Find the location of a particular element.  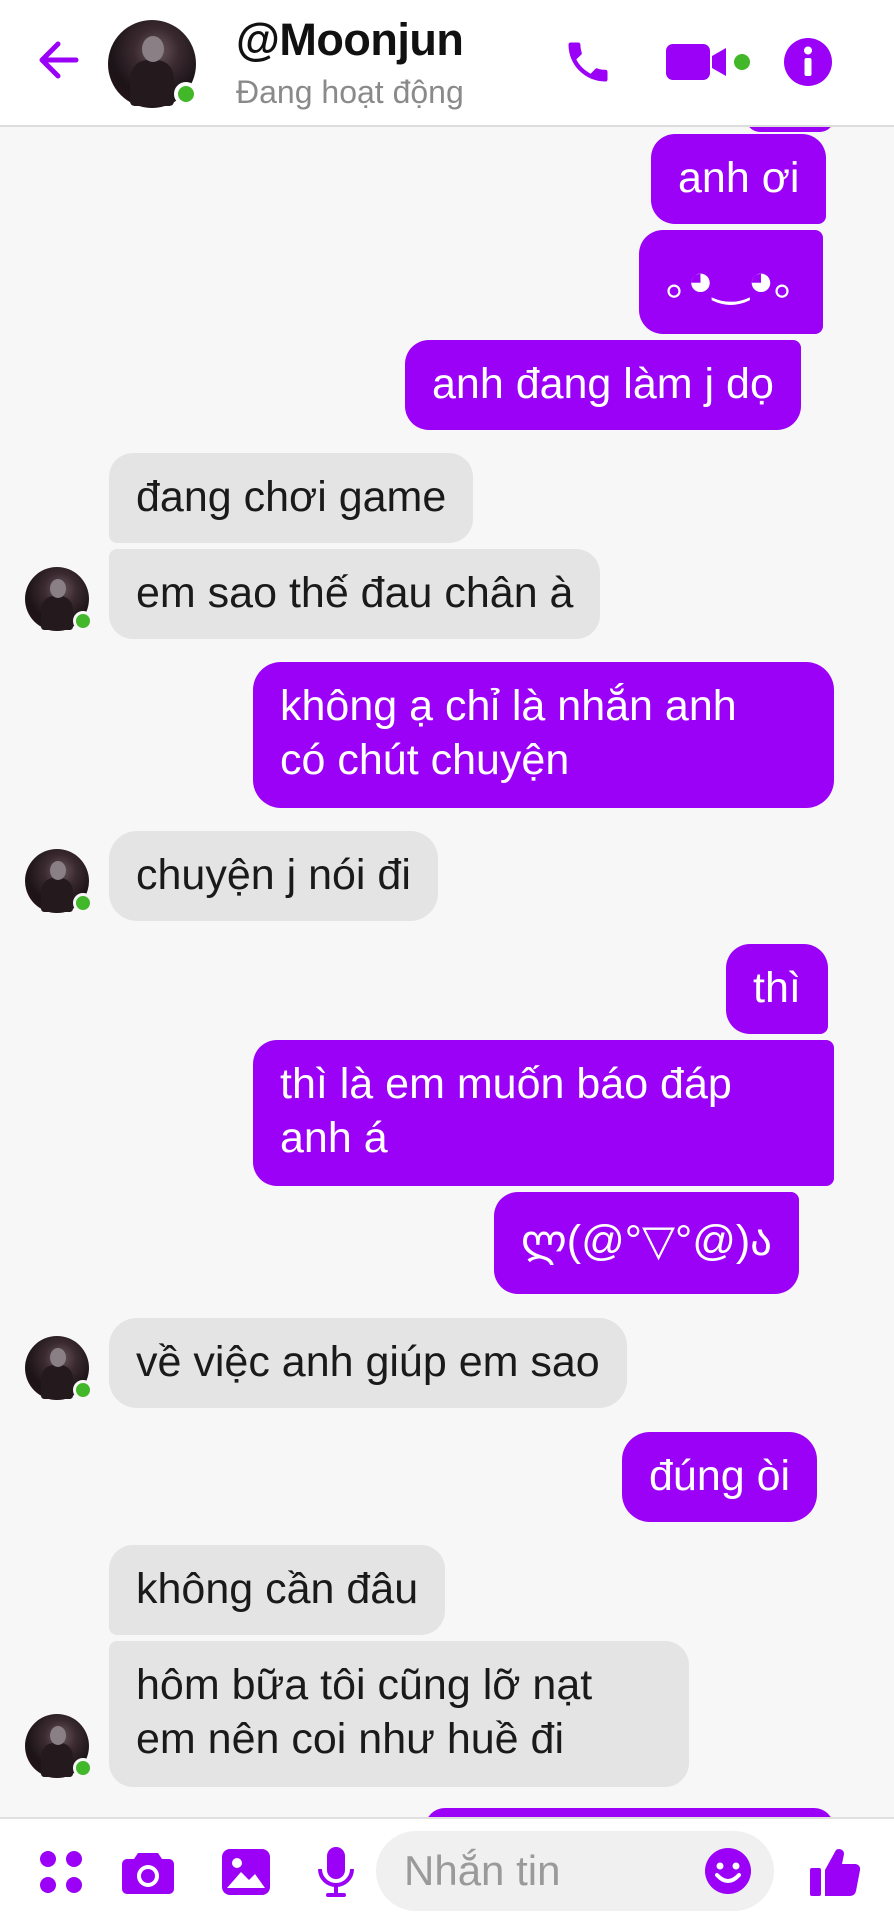

chat-header: @Moonjun Đang hoạt động is located at coordinates (447, 63).